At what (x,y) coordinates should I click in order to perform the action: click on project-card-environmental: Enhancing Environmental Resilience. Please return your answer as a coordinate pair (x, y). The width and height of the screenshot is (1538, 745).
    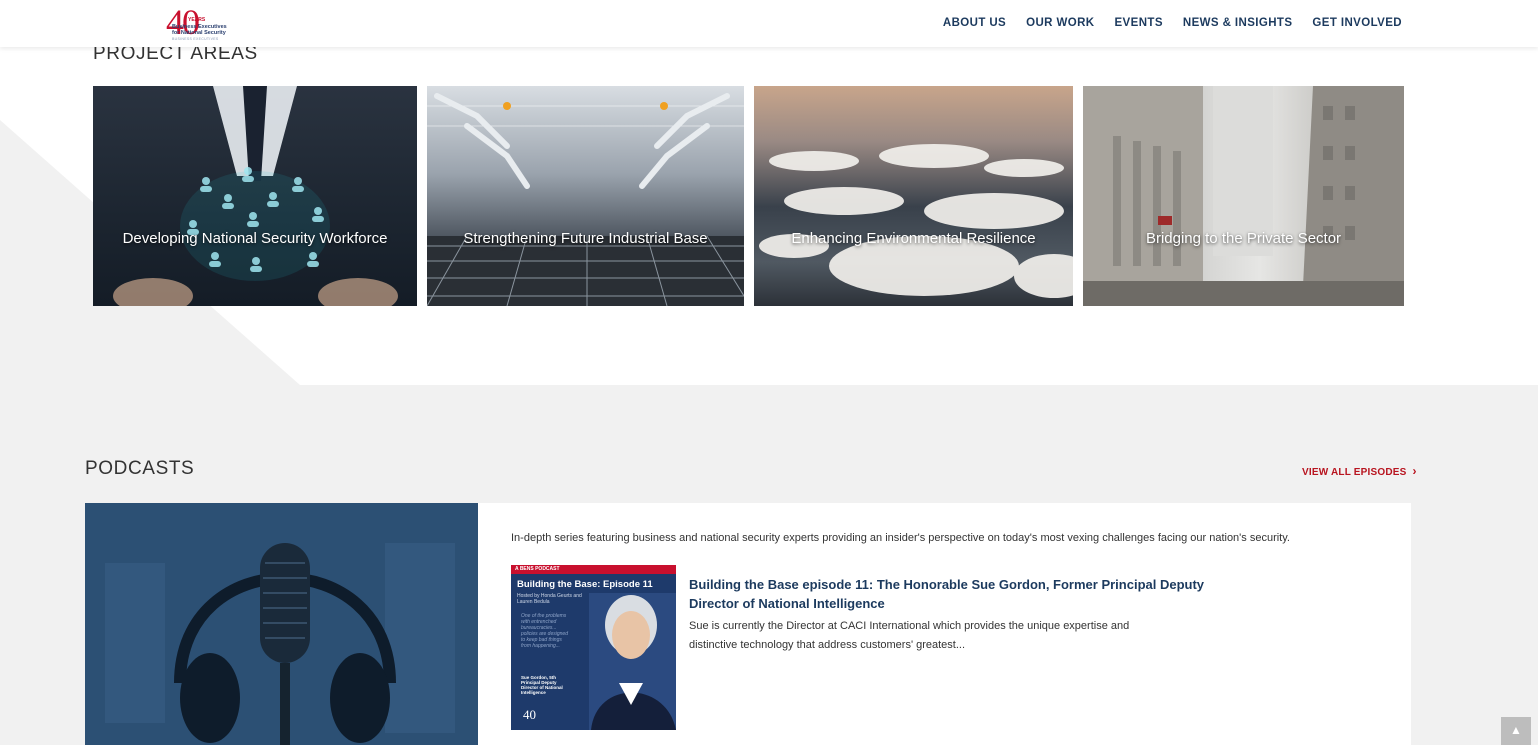
    Looking at the image, I should click on (913, 196).